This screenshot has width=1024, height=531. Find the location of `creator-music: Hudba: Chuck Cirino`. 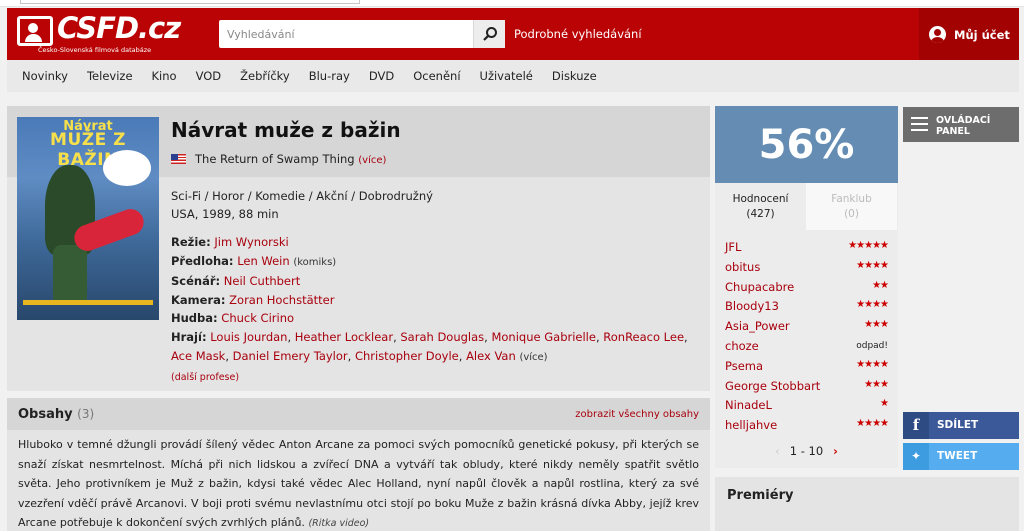

creator-music: Hudba: Chuck Cirino is located at coordinates (436, 318).